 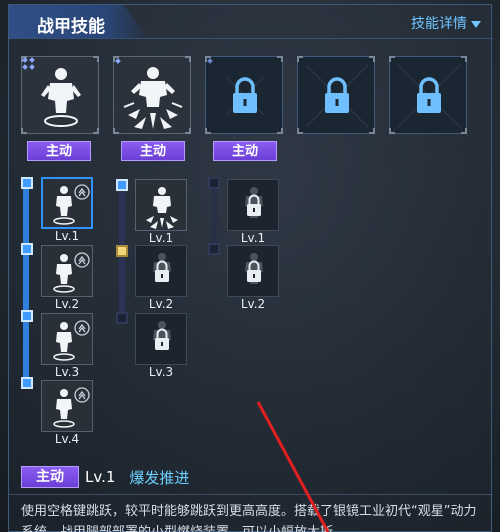 What do you see at coordinates (439, 24) in the screenshot?
I see `skill-details-label: 技能详情` at bounding box center [439, 24].